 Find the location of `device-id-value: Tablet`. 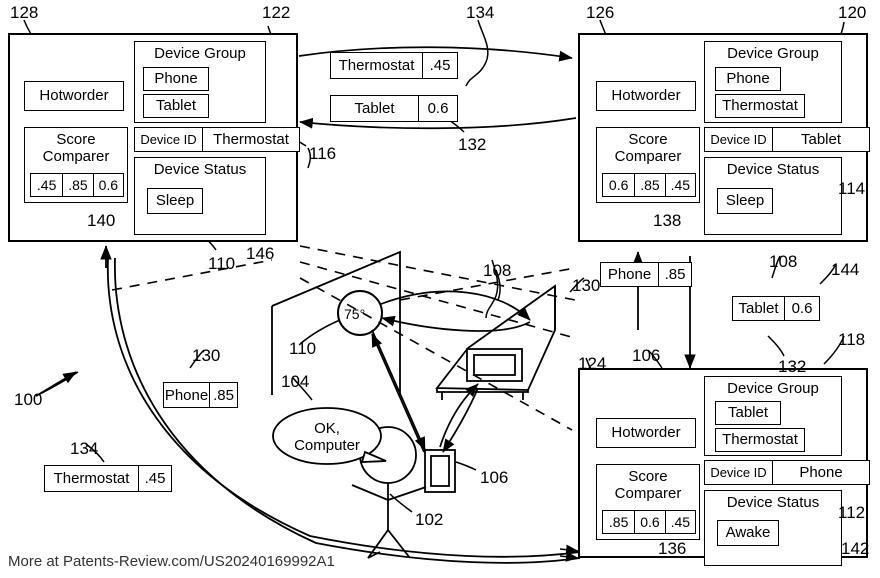

device-id-value: Tablet is located at coordinates (821, 139).